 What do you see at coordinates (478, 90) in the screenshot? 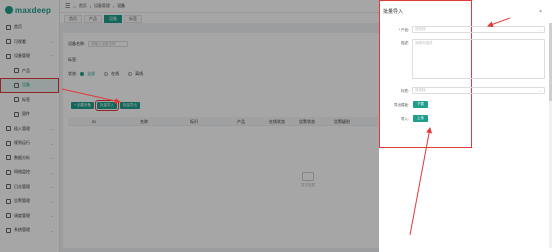
I see `type-select: 请选择 ⌄` at bounding box center [478, 90].